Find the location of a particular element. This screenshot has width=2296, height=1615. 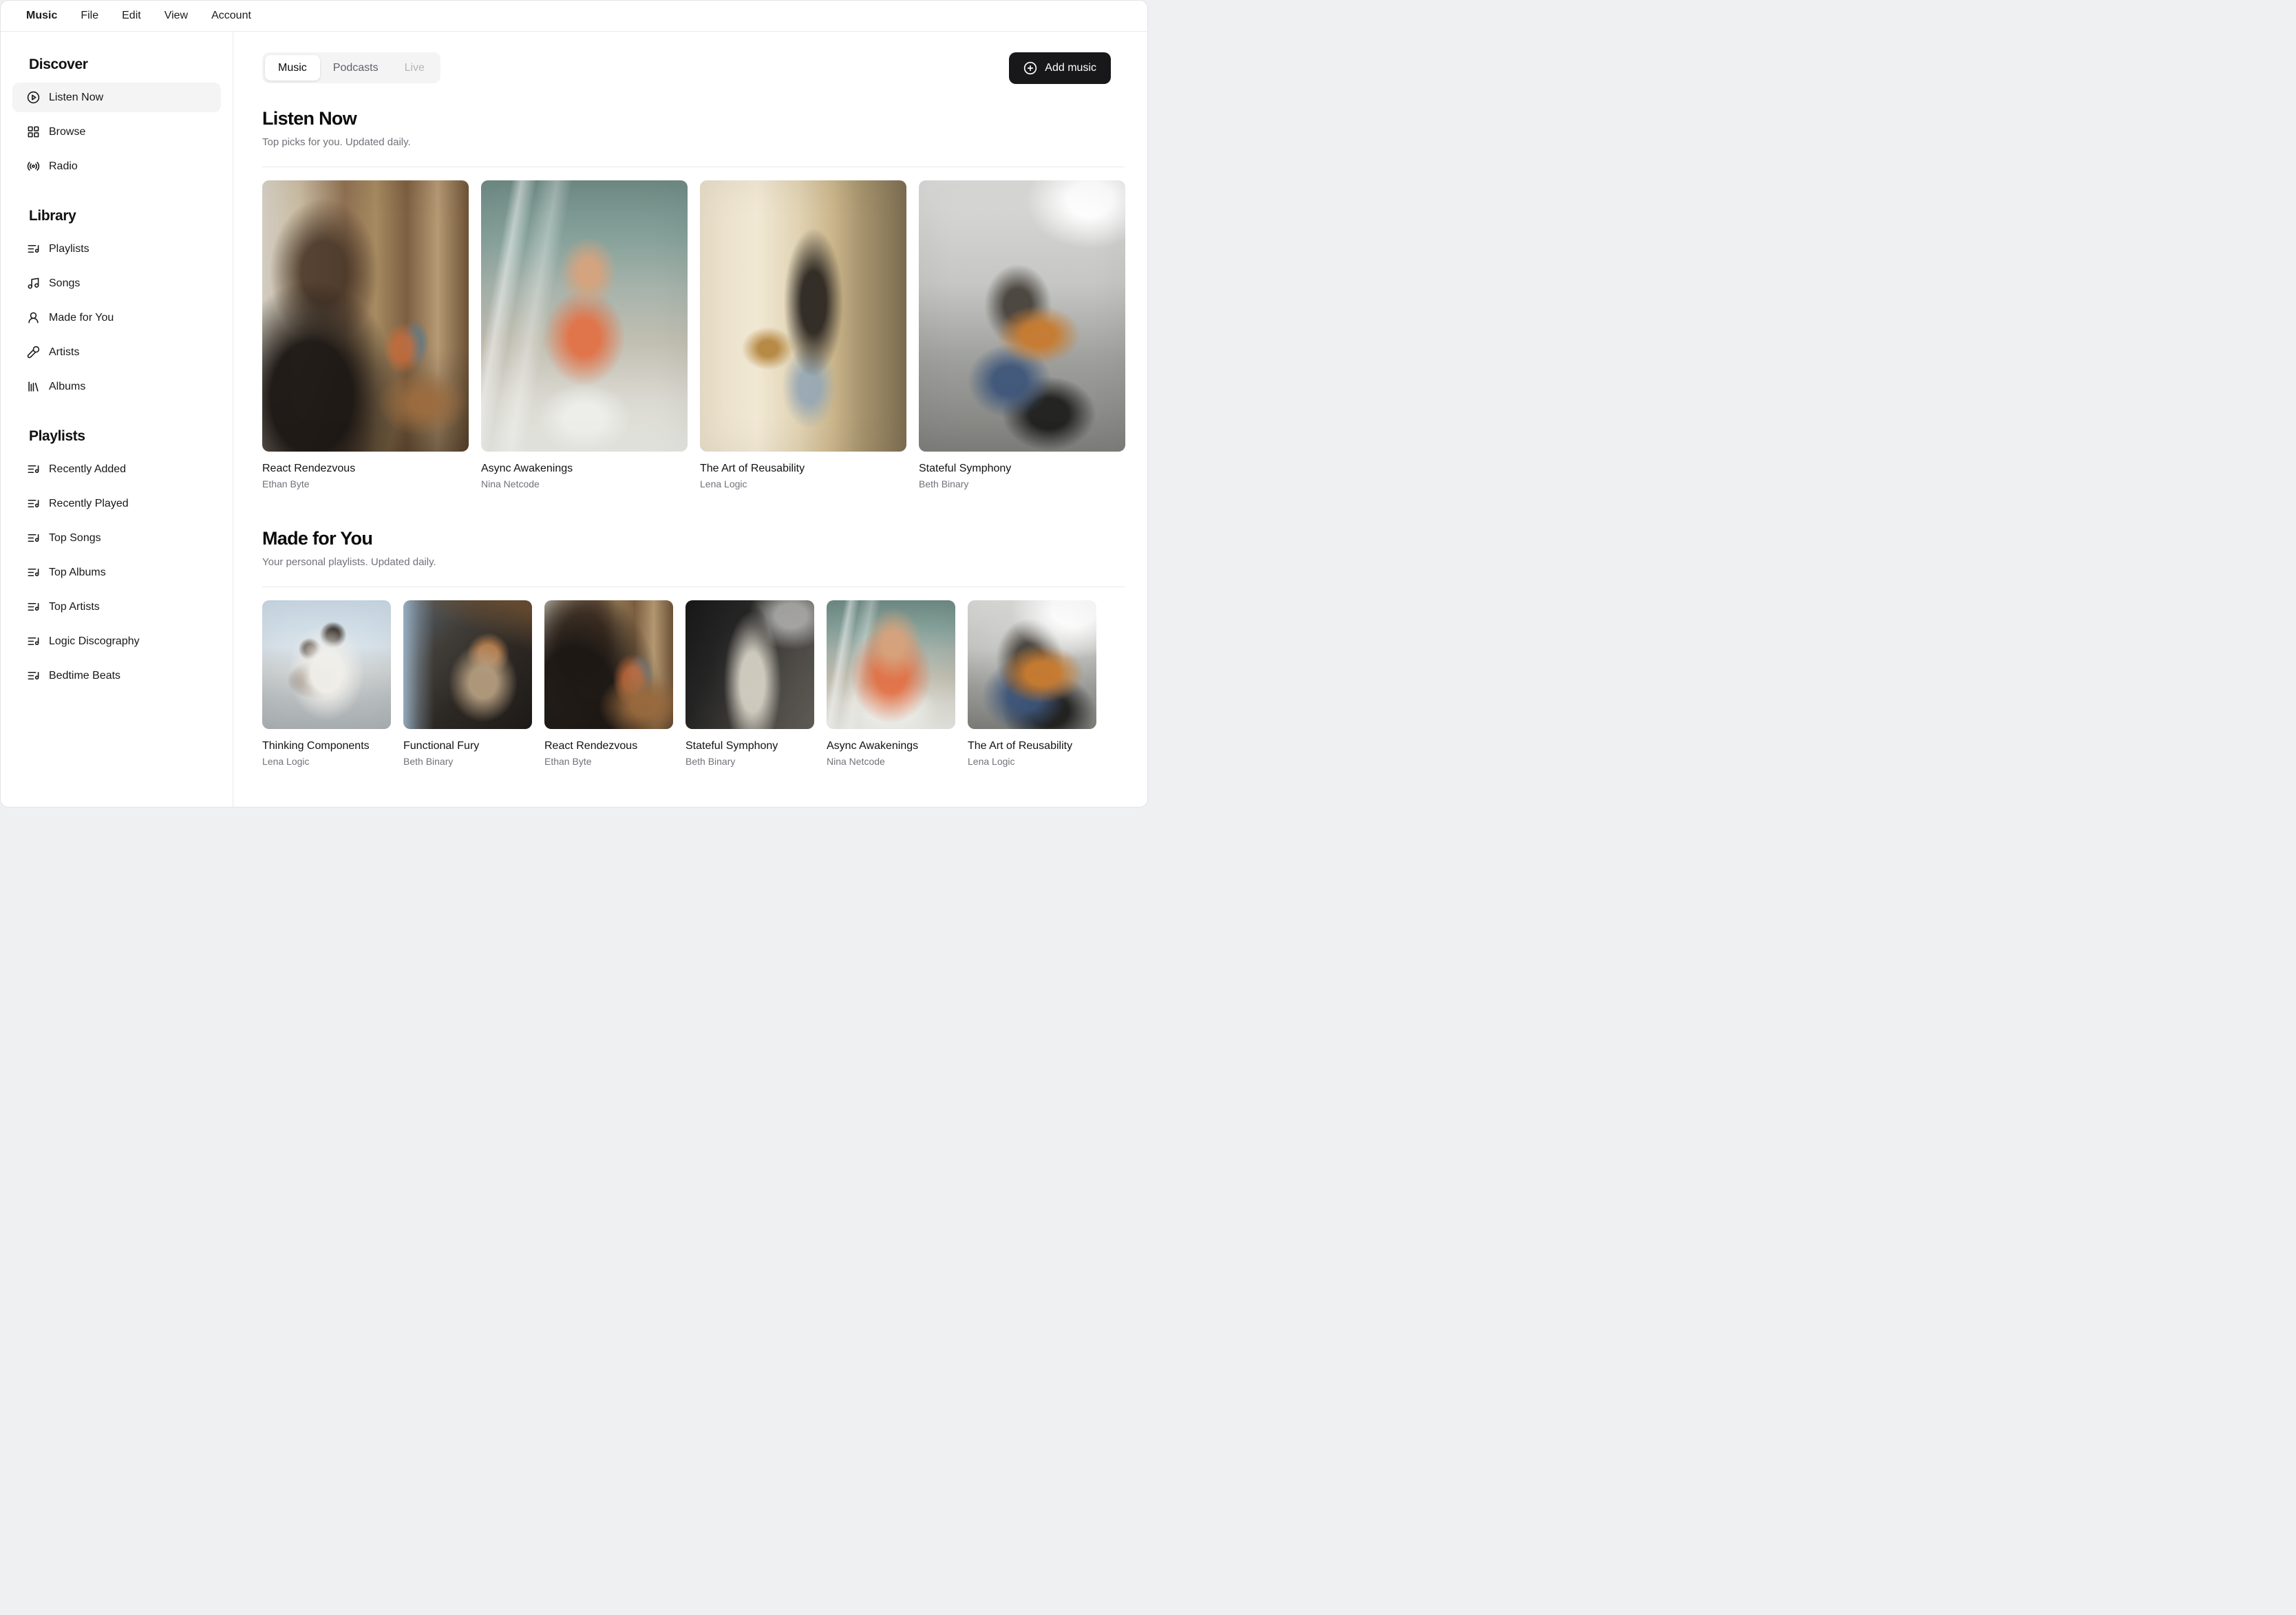

menubar: Music File Edit View Account is located at coordinates (574, 16).